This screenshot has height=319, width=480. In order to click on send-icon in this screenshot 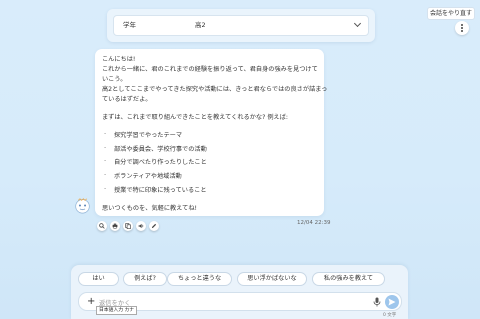, I will do `click(392, 302)`.